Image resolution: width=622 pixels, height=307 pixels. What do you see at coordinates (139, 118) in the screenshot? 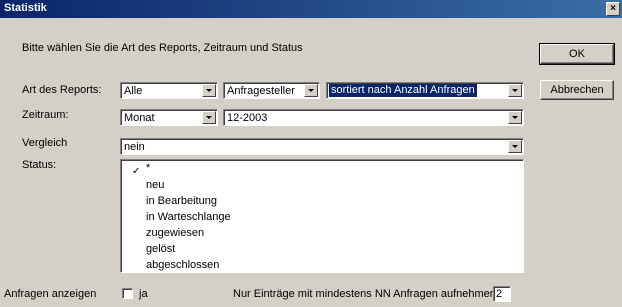
I see `zeitraum-typ-value: Monat` at bounding box center [139, 118].